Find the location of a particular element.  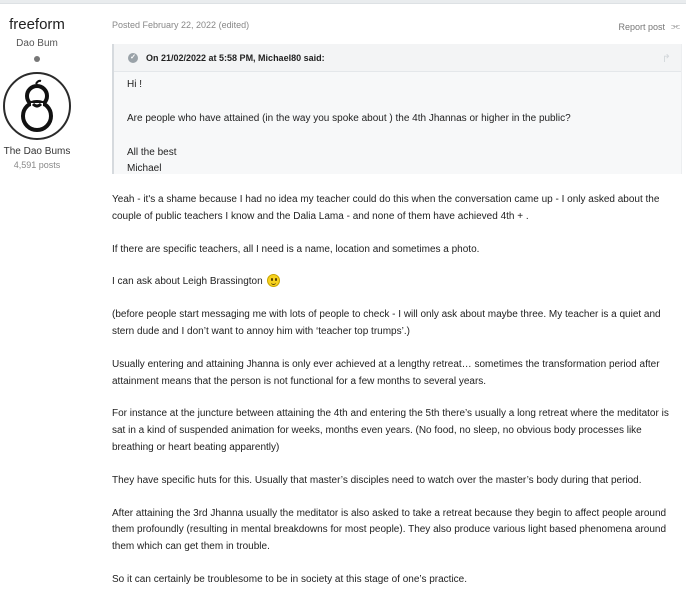

author-group: The Dao Bums is located at coordinates (37, 151).